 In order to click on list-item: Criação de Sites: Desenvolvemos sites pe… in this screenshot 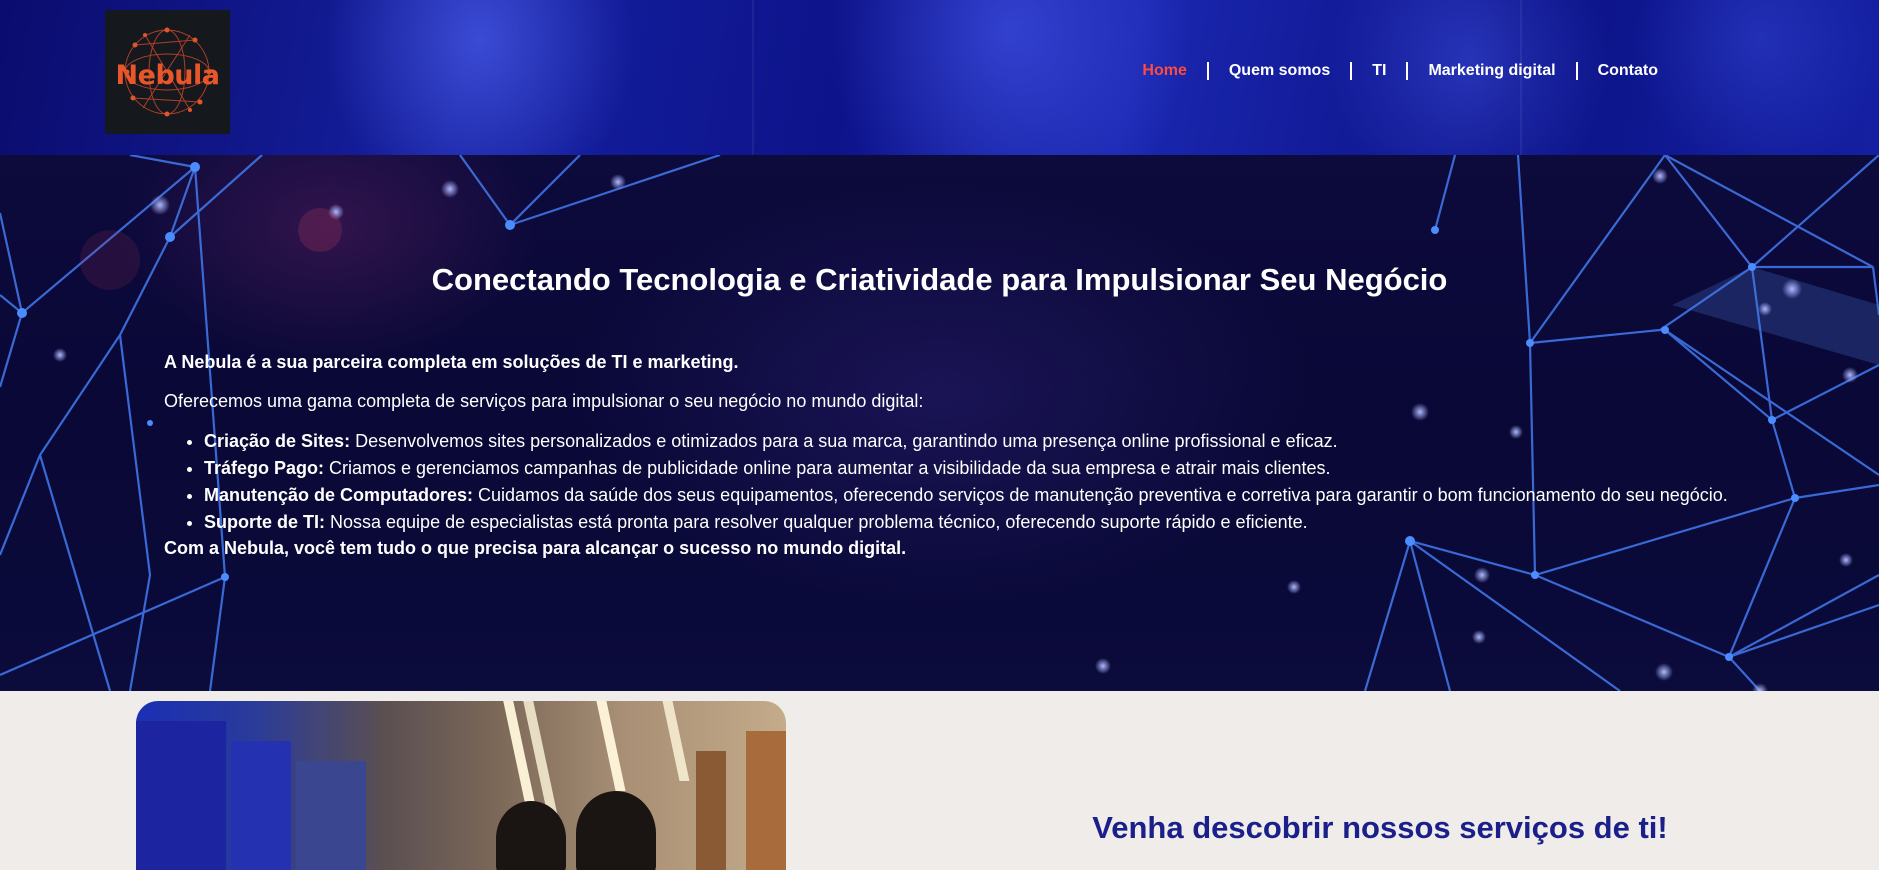, I will do `click(984, 441)`.